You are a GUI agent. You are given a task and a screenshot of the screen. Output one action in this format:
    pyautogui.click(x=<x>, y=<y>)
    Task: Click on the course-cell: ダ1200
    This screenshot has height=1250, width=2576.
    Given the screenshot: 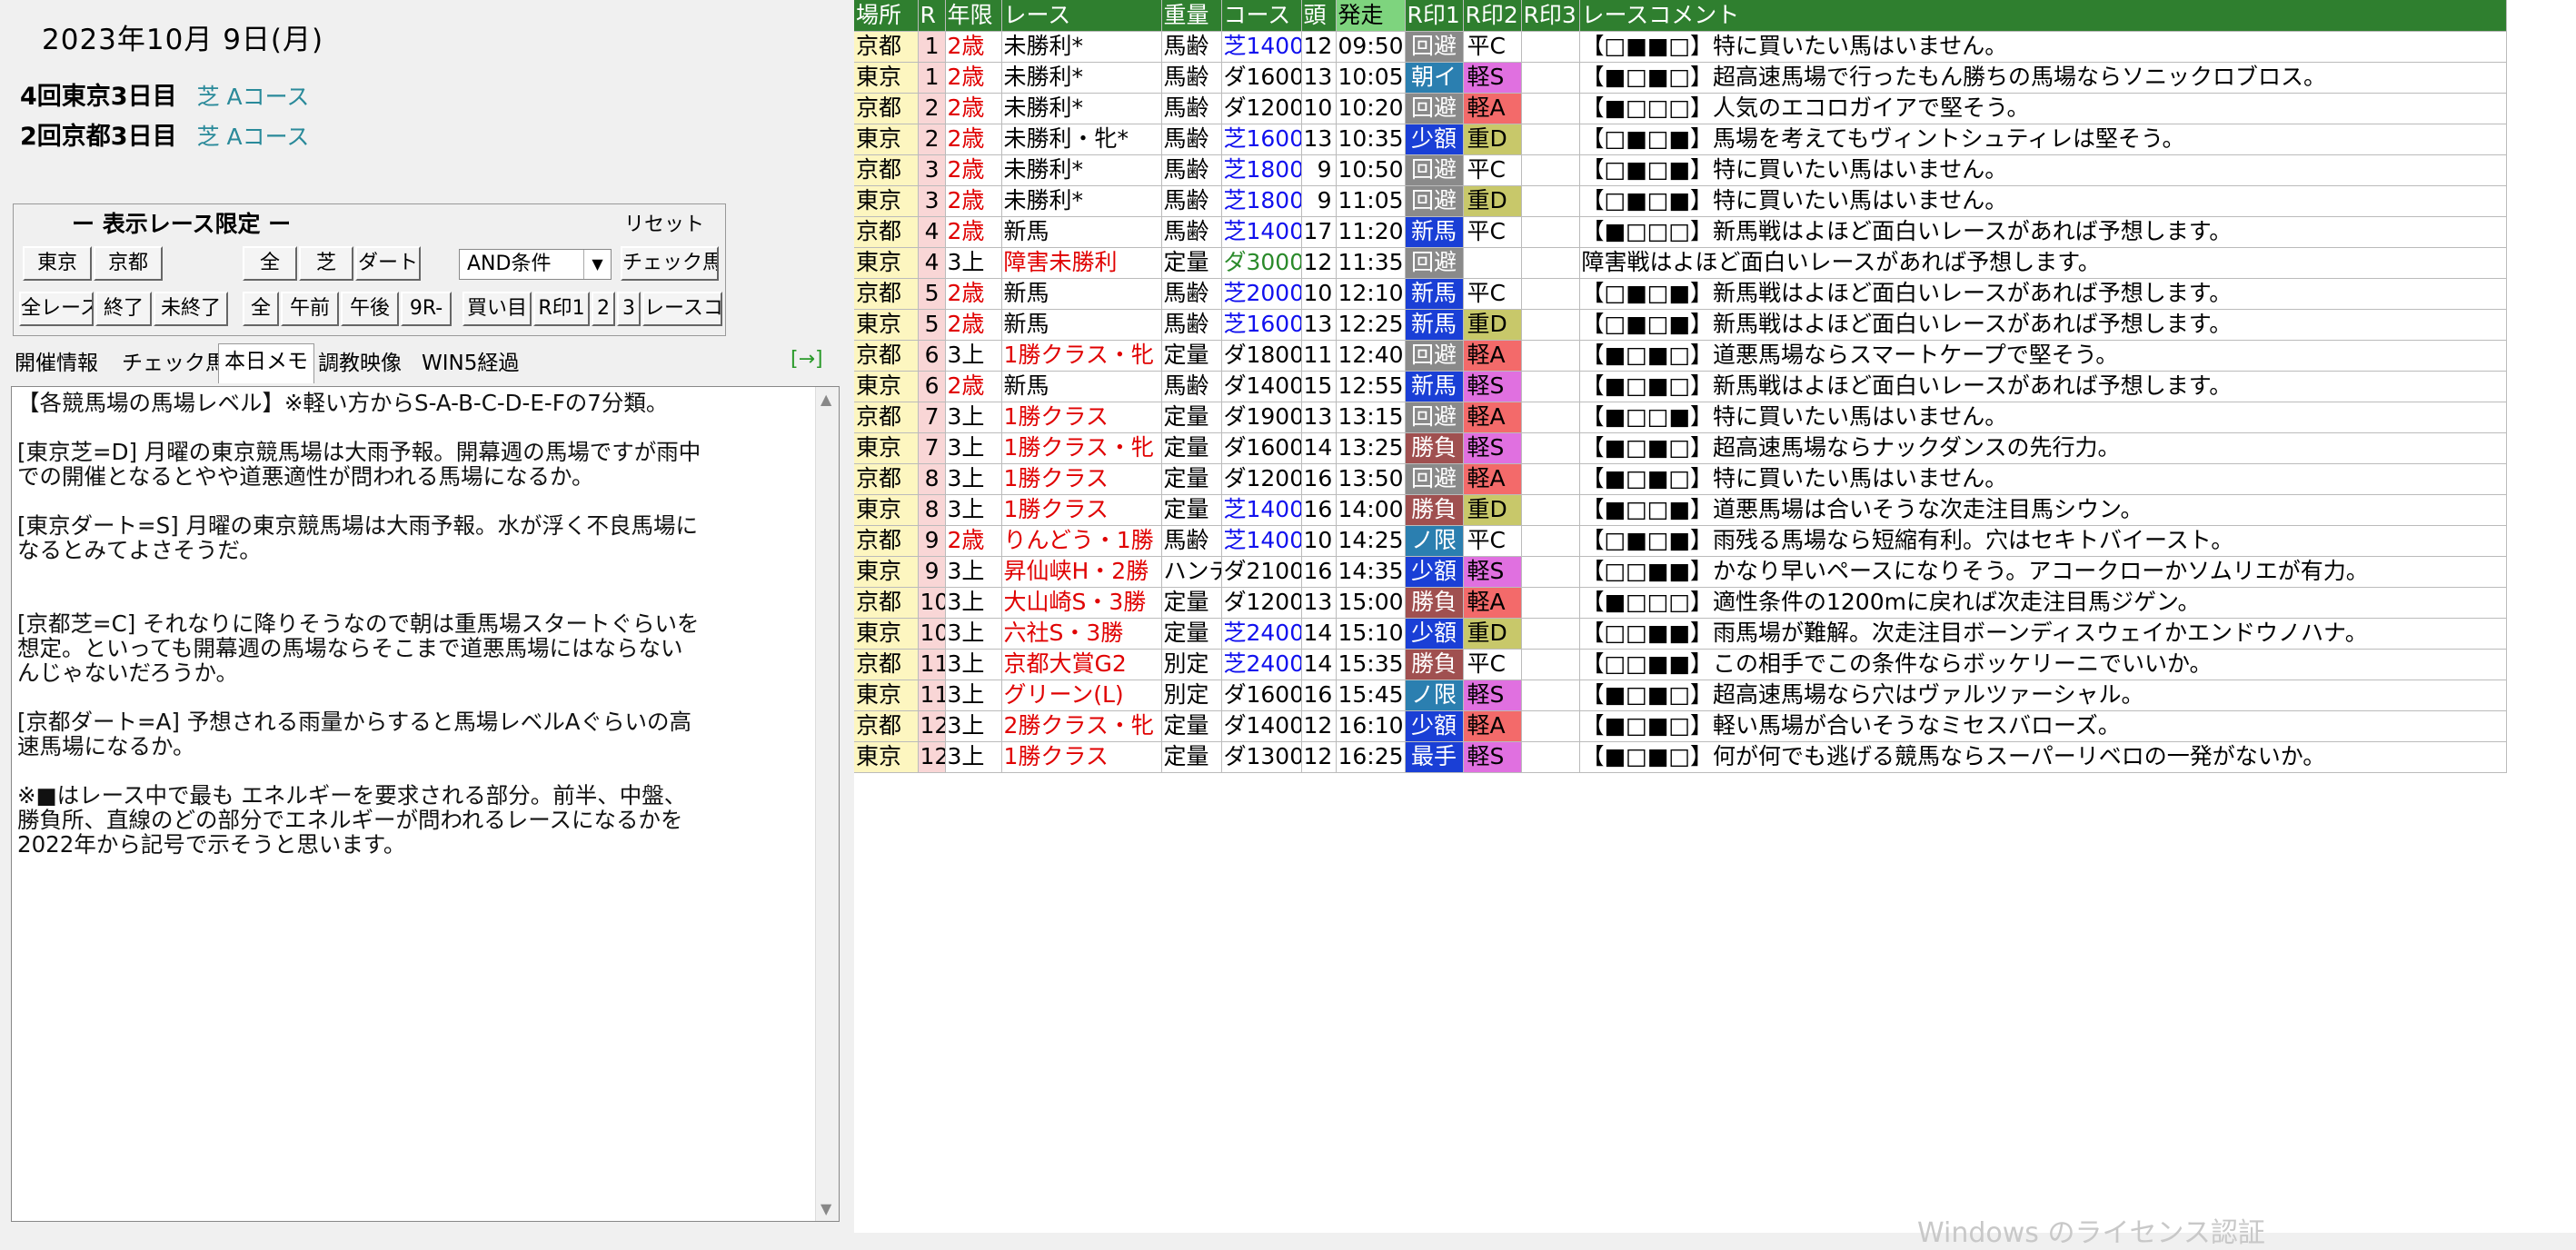 What is the action you would take?
    pyautogui.click(x=1261, y=479)
    